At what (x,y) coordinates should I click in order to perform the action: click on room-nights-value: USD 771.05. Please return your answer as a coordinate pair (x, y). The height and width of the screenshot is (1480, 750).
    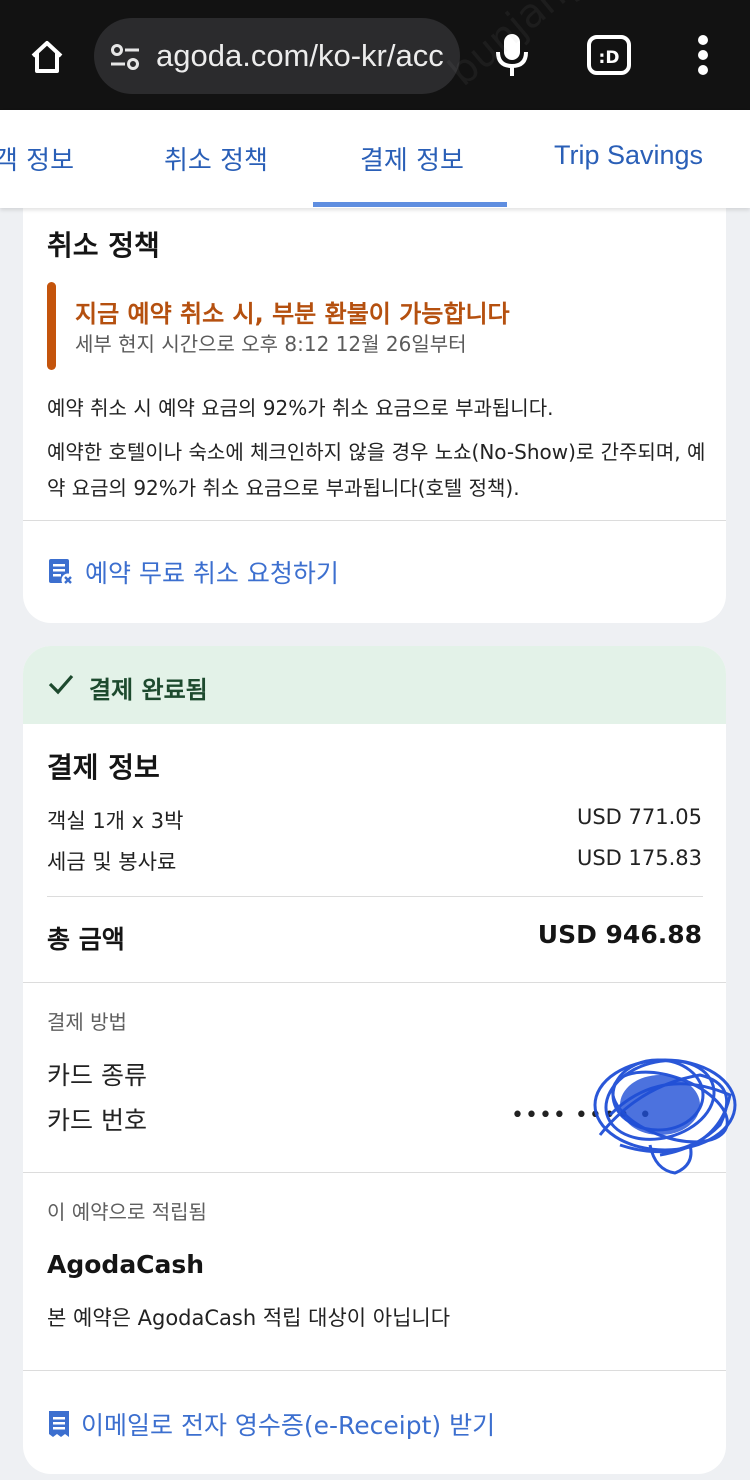
    Looking at the image, I should click on (639, 817).